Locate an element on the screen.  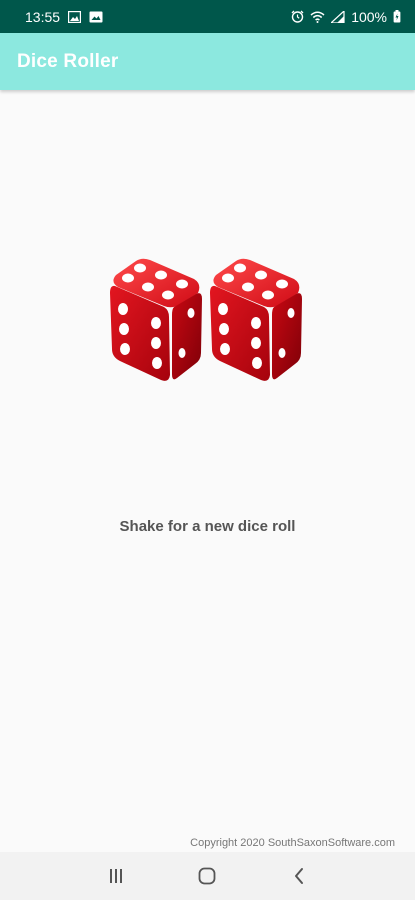
dice-area is located at coordinates (207, 322).